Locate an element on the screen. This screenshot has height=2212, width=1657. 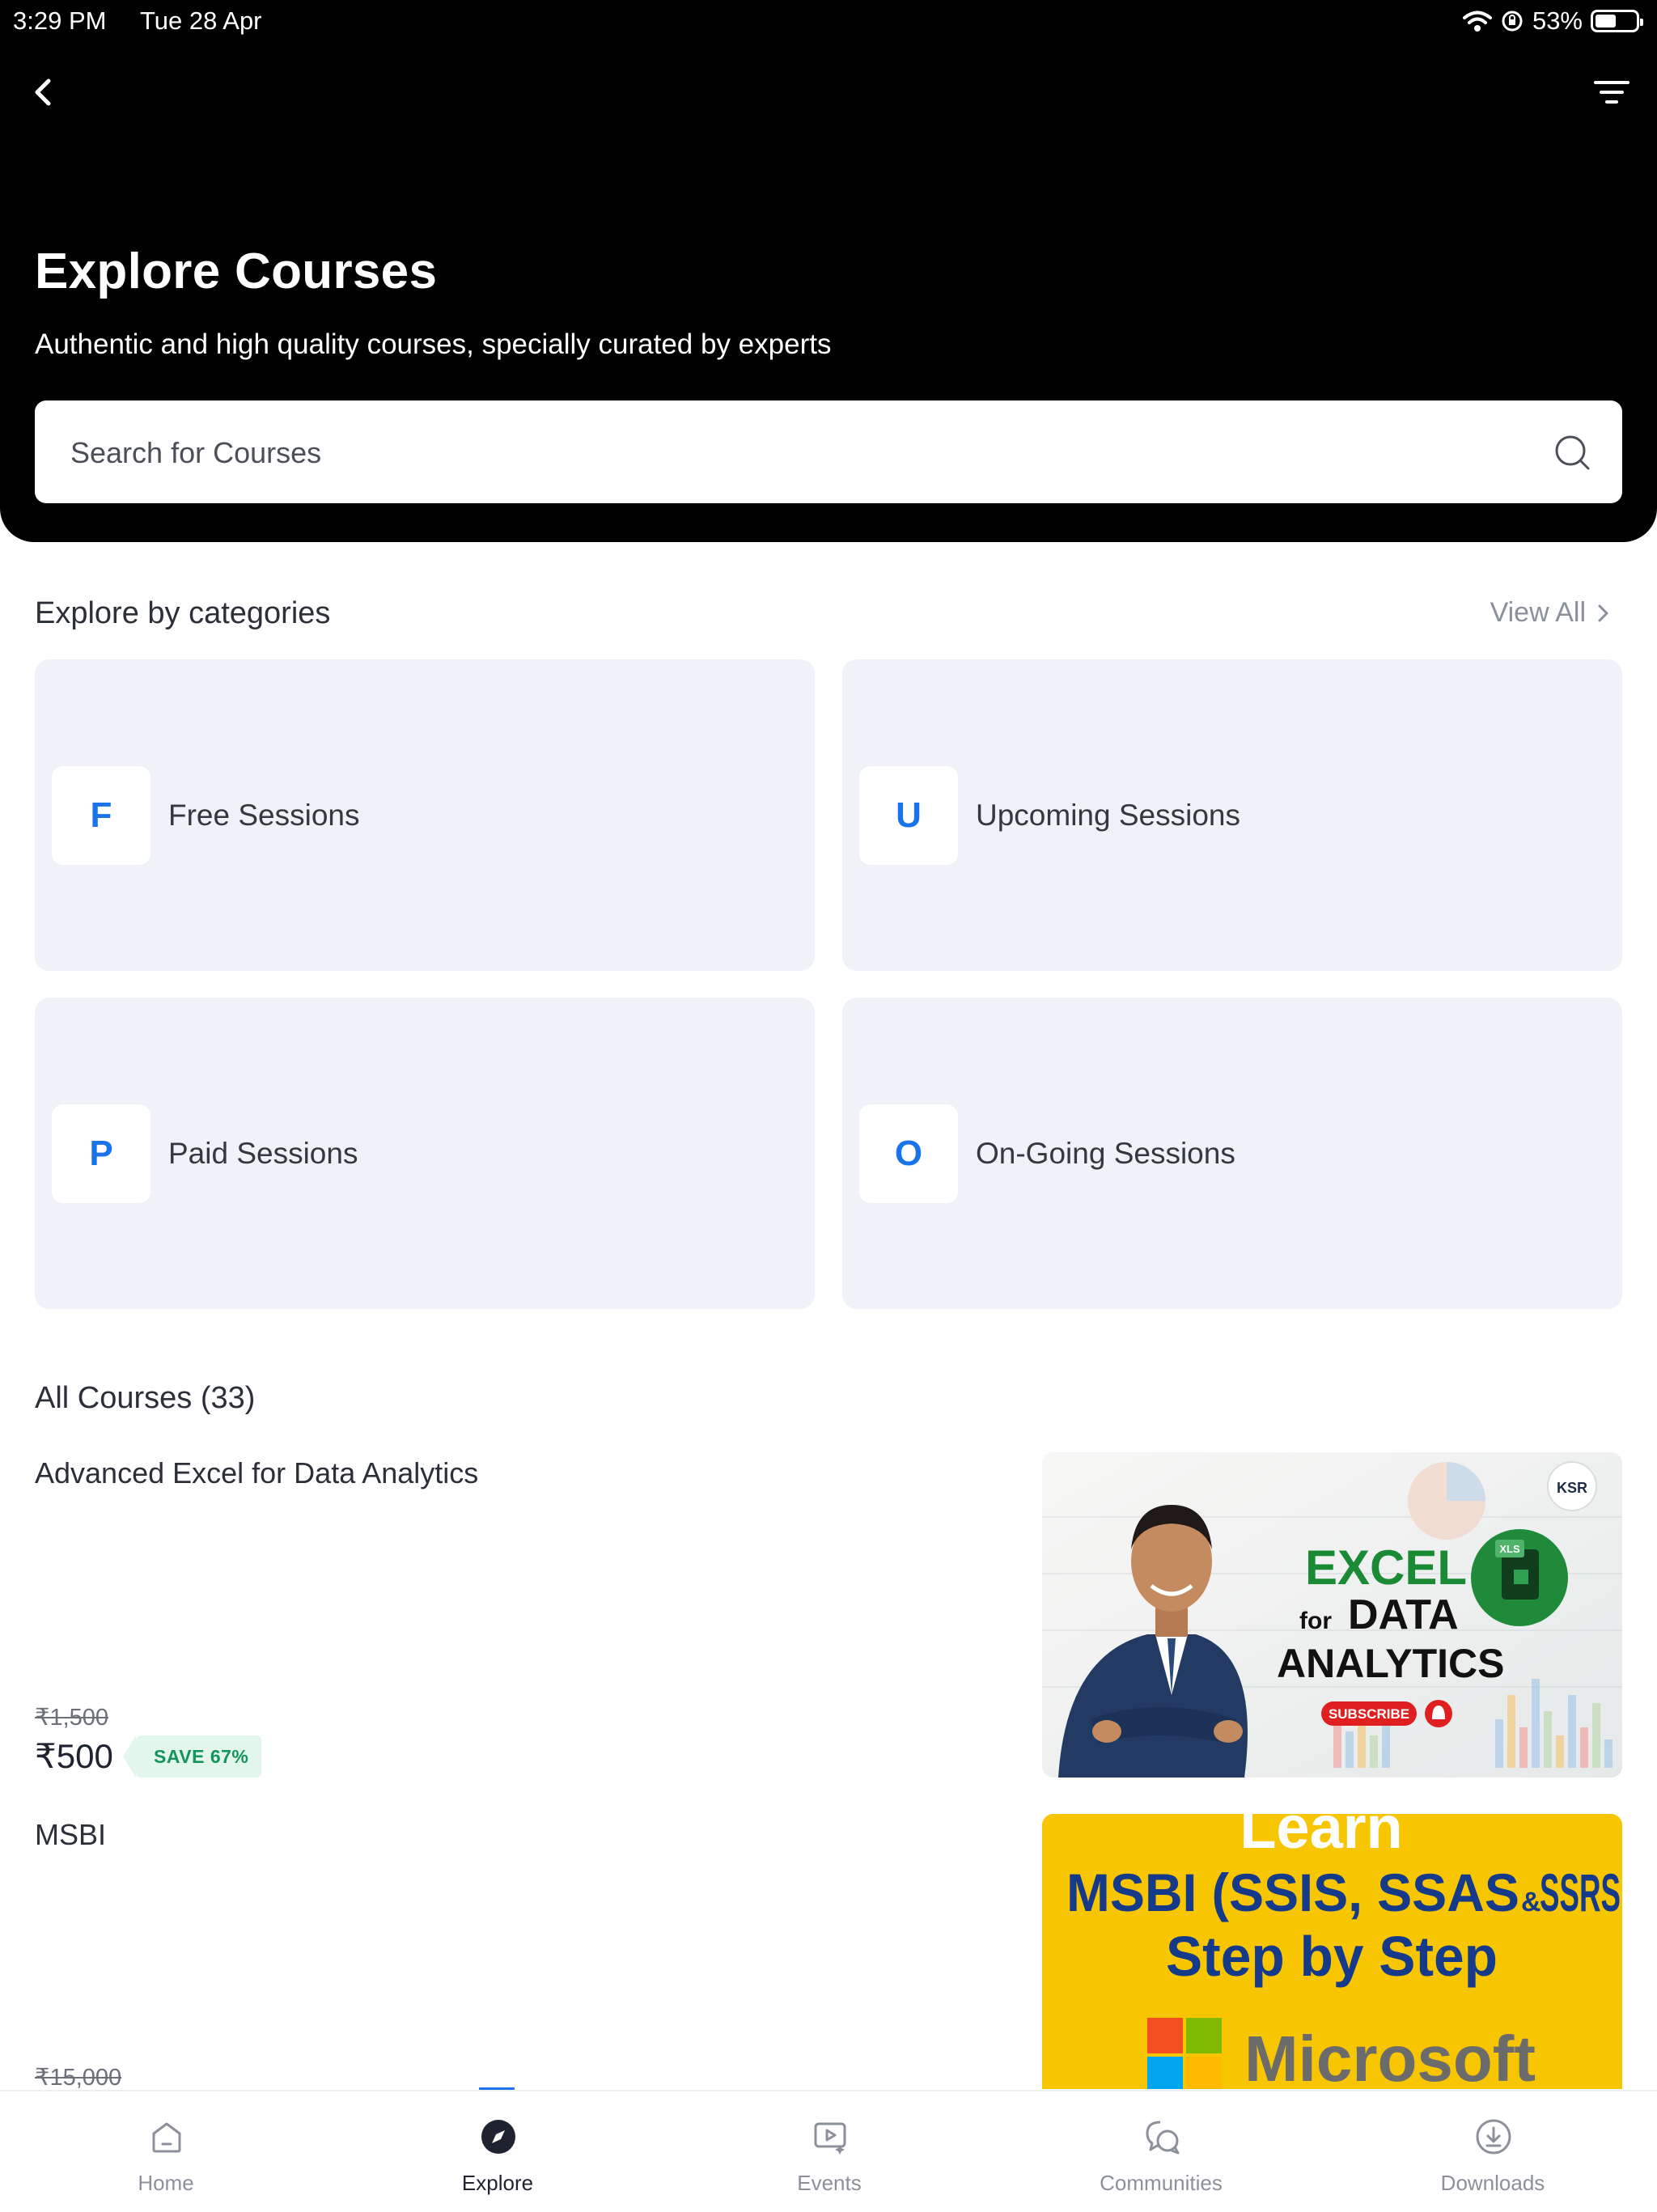
thumb-step-text: Step by Step is located at coordinates (1332, 1956).